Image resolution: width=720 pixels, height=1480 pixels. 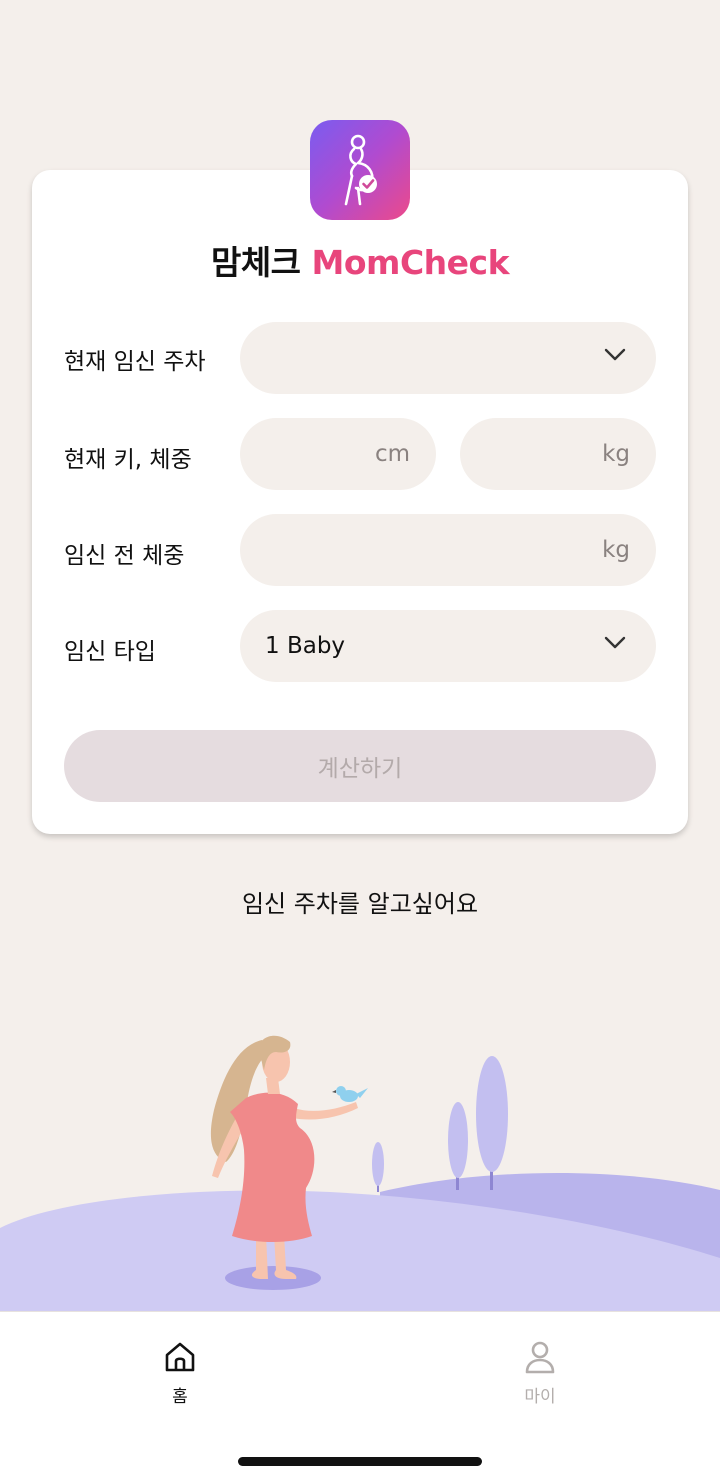 I want to click on person-icon, so click(x=540, y=1357).